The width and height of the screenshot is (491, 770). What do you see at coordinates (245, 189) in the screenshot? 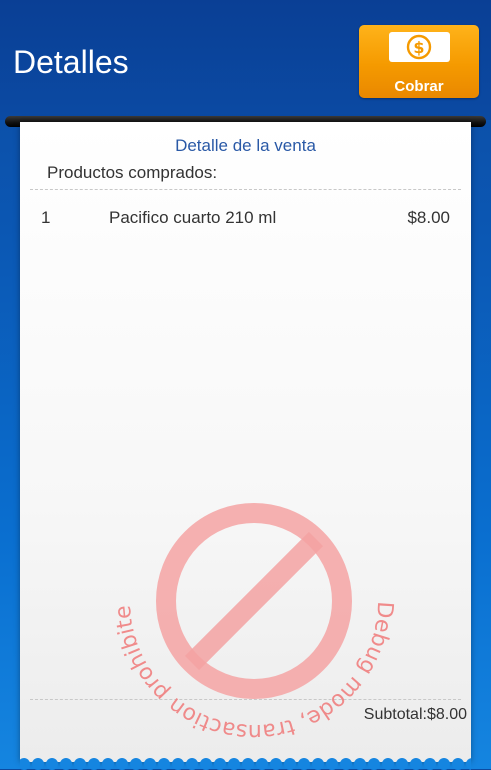
I see `divider` at bounding box center [245, 189].